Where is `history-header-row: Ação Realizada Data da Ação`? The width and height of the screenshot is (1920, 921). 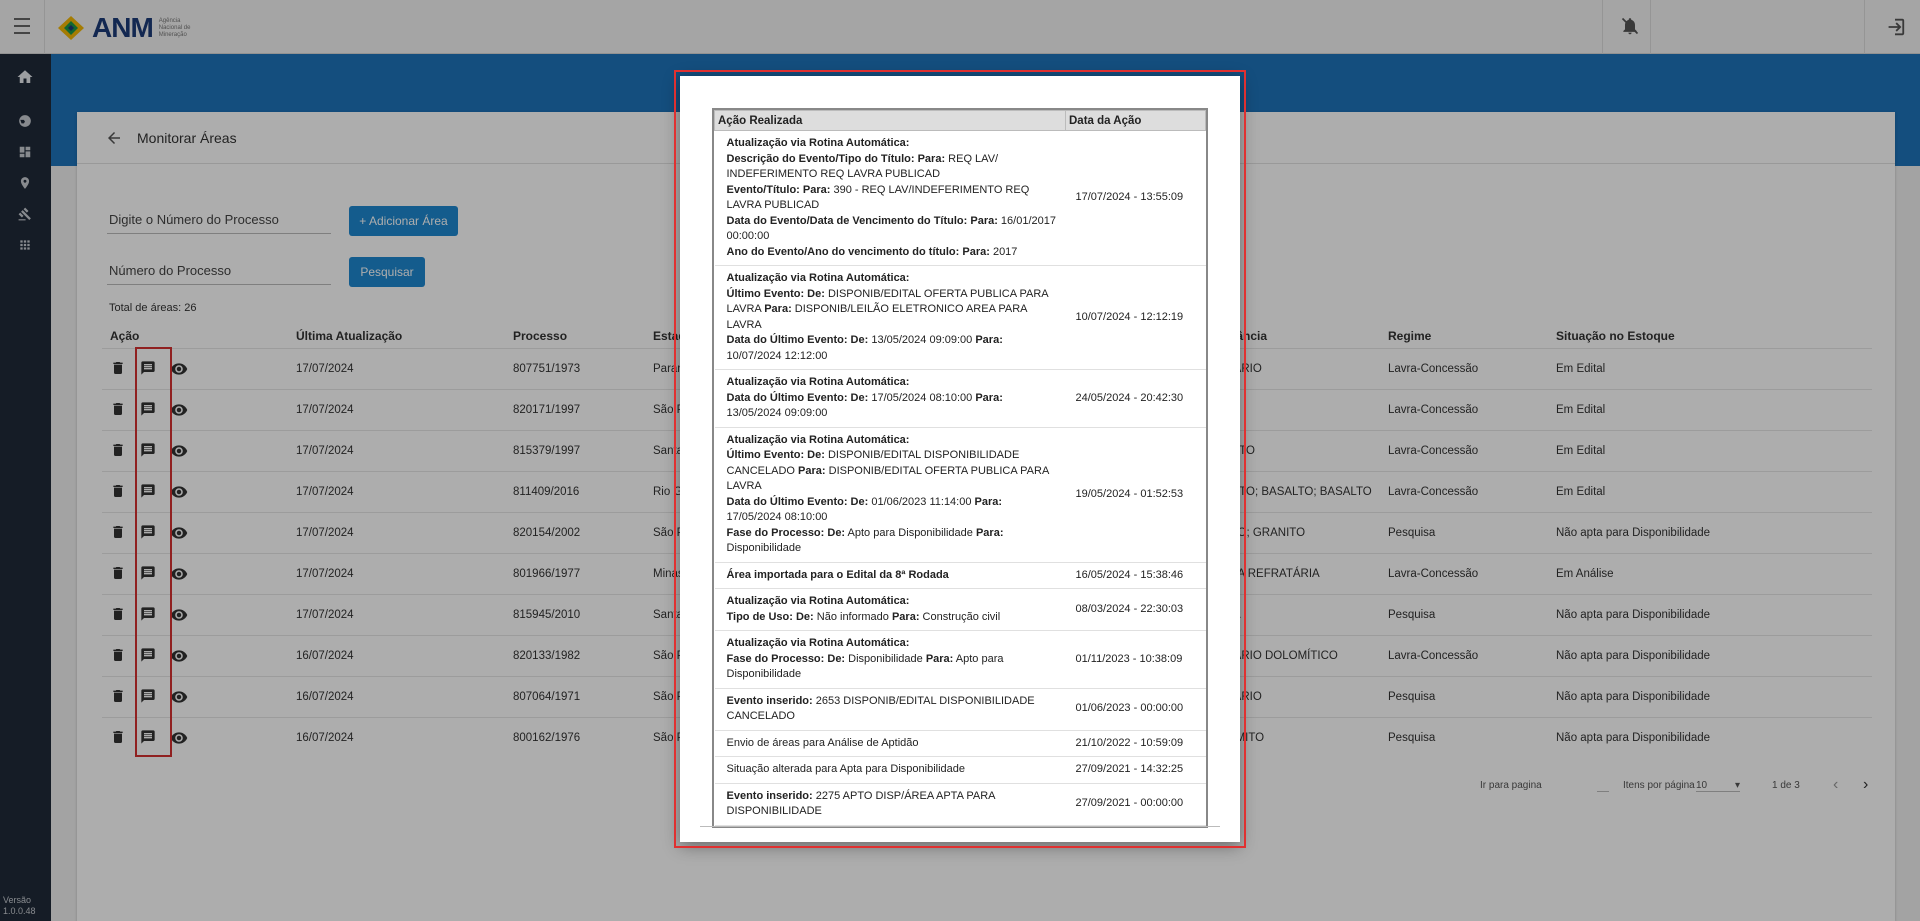
history-header-row: Ação Realizada Data da Ação is located at coordinates (960, 120).